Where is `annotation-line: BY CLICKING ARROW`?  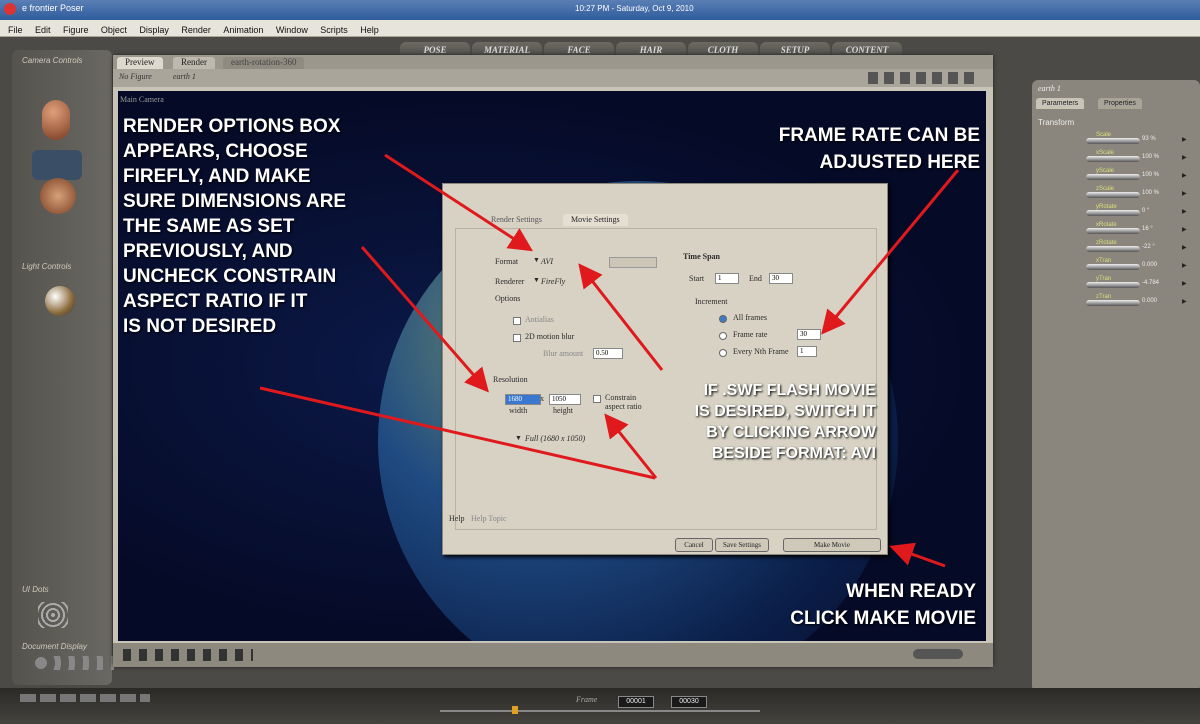
annotation-line: BY CLICKING ARROW is located at coordinates (791, 432).